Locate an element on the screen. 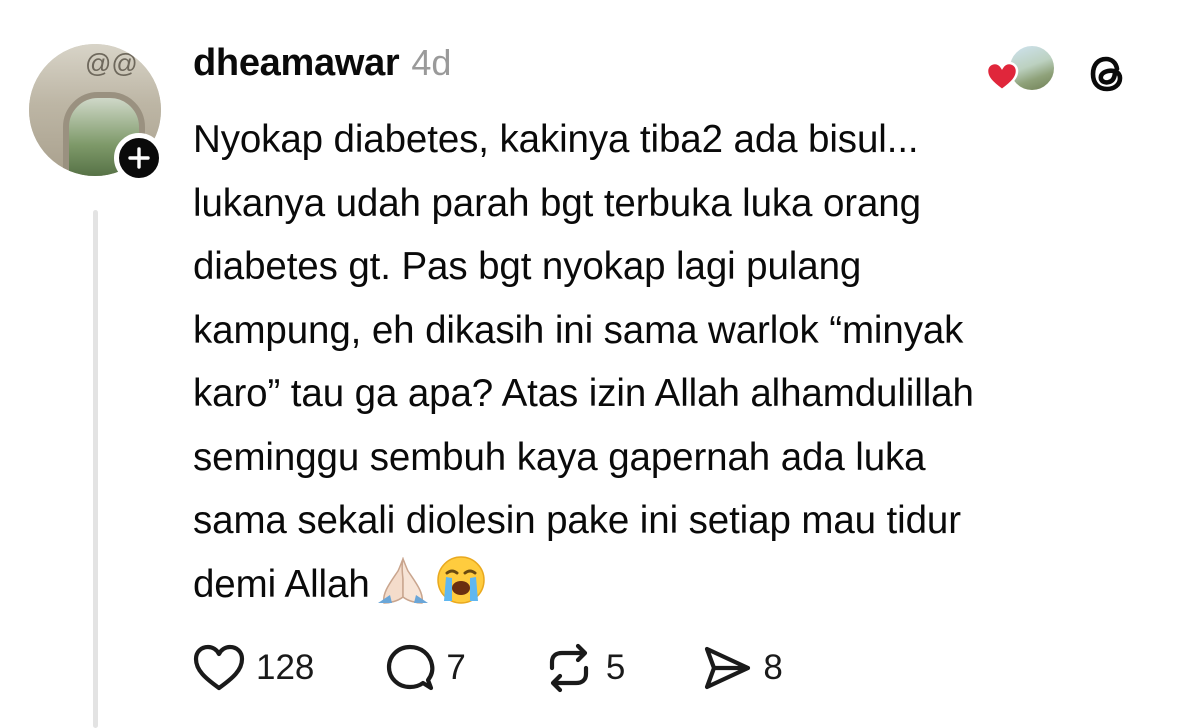 This screenshot has height=728, width=1179. heart-outline-icon is located at coordinates (219, 667).